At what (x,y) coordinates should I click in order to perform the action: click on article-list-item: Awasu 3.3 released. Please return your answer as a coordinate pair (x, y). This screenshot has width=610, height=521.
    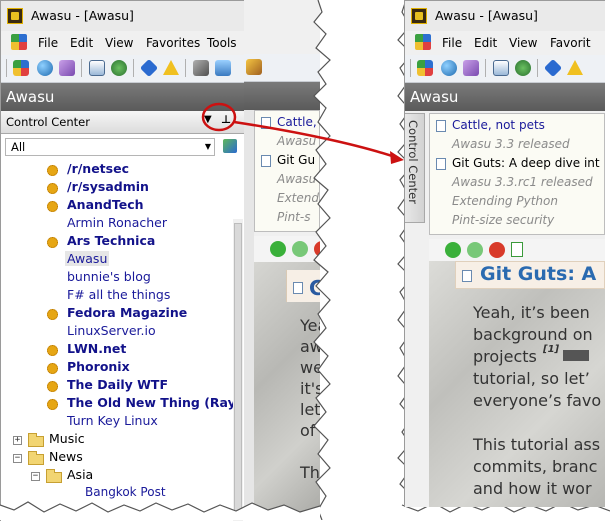
    Looking at the image, I should click on (511, 144).